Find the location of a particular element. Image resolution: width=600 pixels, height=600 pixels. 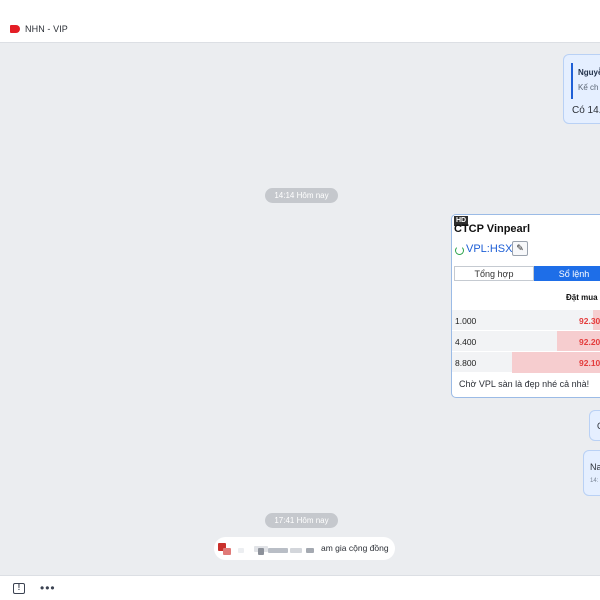

quoted-message: Nguyễ Kế ch is located at coordinates (585, 81).